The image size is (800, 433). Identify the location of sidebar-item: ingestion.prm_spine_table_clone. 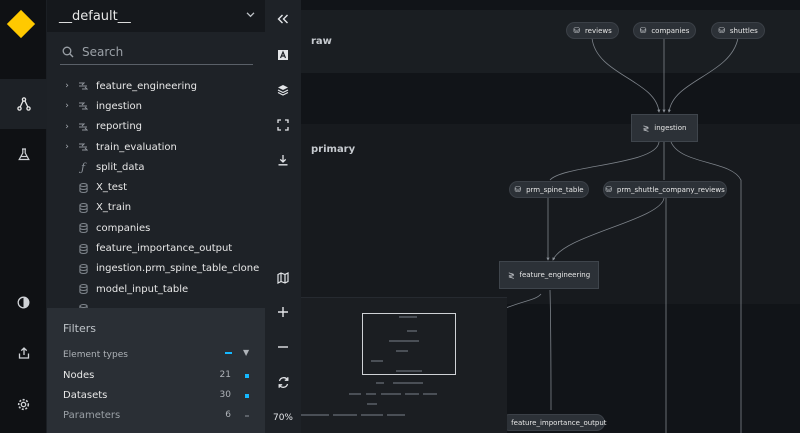
(156, 269).